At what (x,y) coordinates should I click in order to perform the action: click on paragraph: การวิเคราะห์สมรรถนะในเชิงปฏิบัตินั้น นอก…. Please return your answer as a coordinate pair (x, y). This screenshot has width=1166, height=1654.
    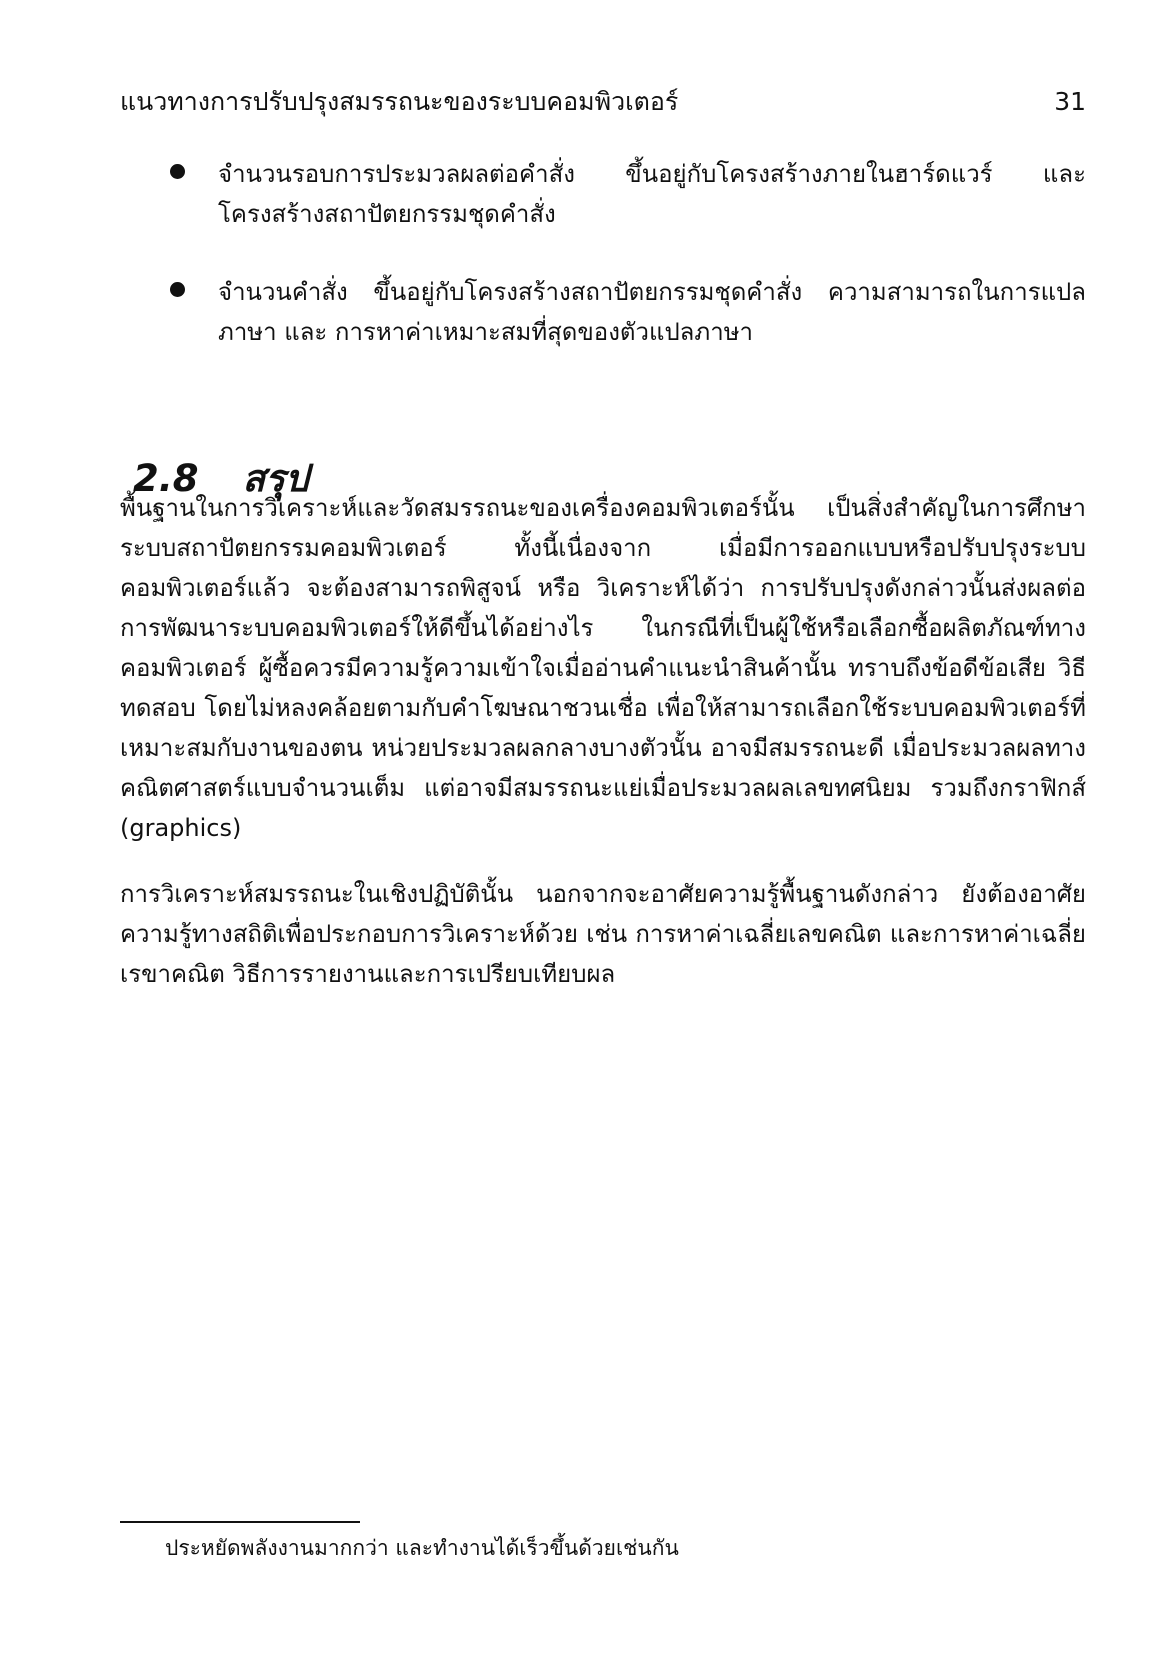
    Looking at the image, I should click on (603, 934).